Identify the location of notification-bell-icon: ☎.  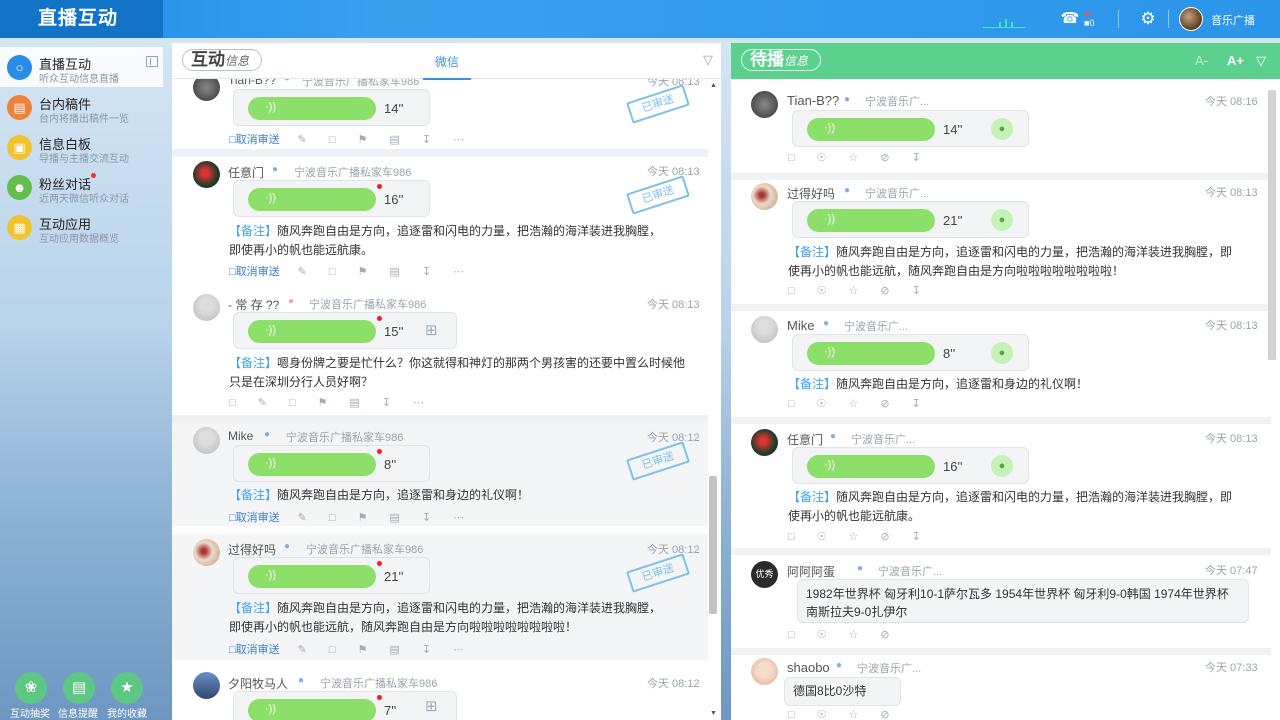
(1070, 19).